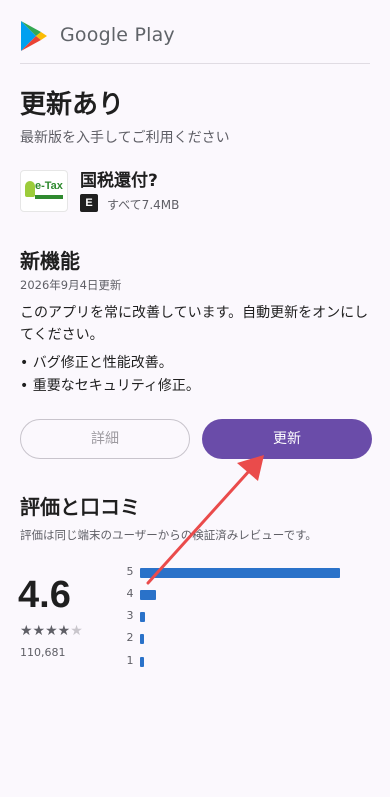  What do you see at coordinates (130, 615) in the screenshot?
I see `histogram-label: 3` at bounding box center [130, 615].